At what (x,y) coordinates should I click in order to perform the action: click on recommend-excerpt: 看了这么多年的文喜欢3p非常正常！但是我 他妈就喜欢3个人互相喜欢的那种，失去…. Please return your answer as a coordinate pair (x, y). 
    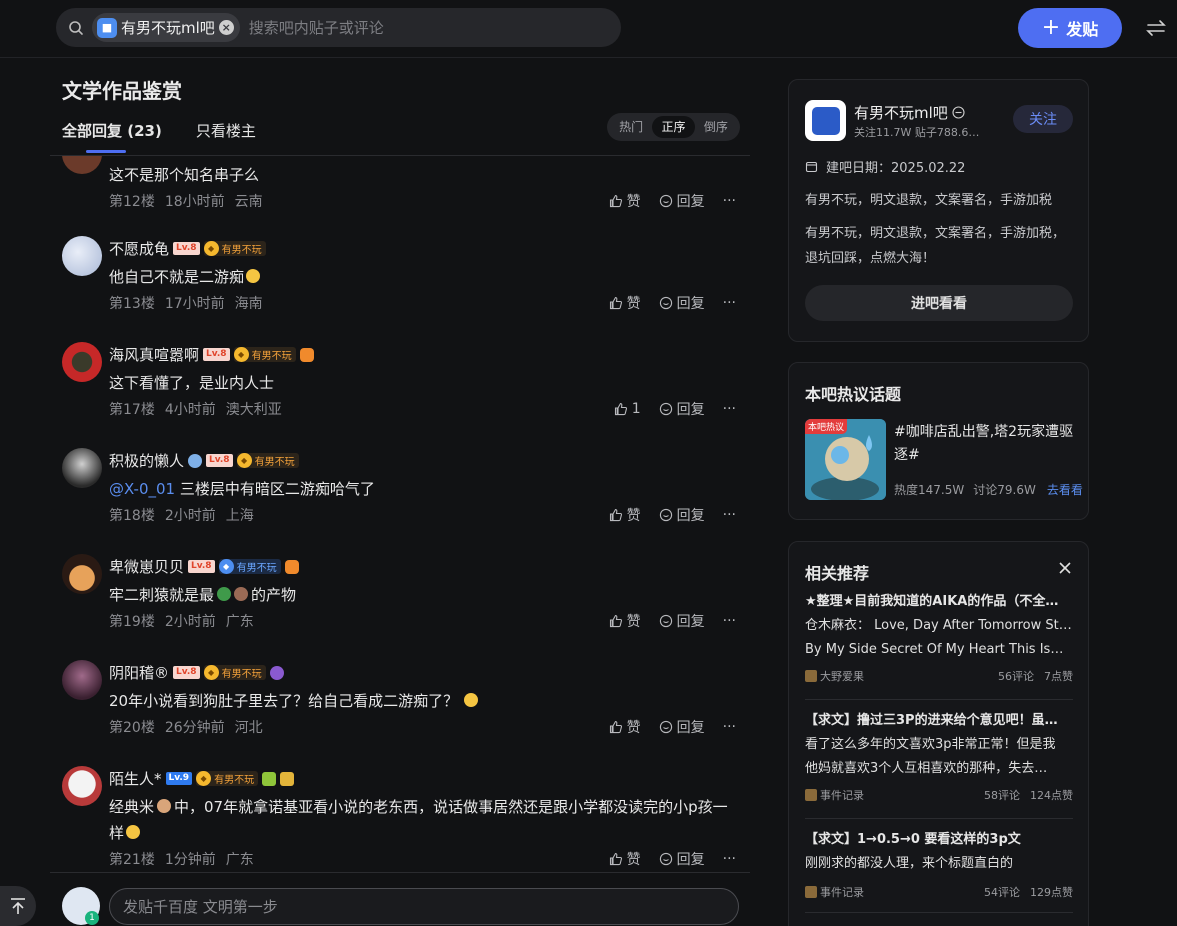
    Looking at the image, I should click on (939, 757).